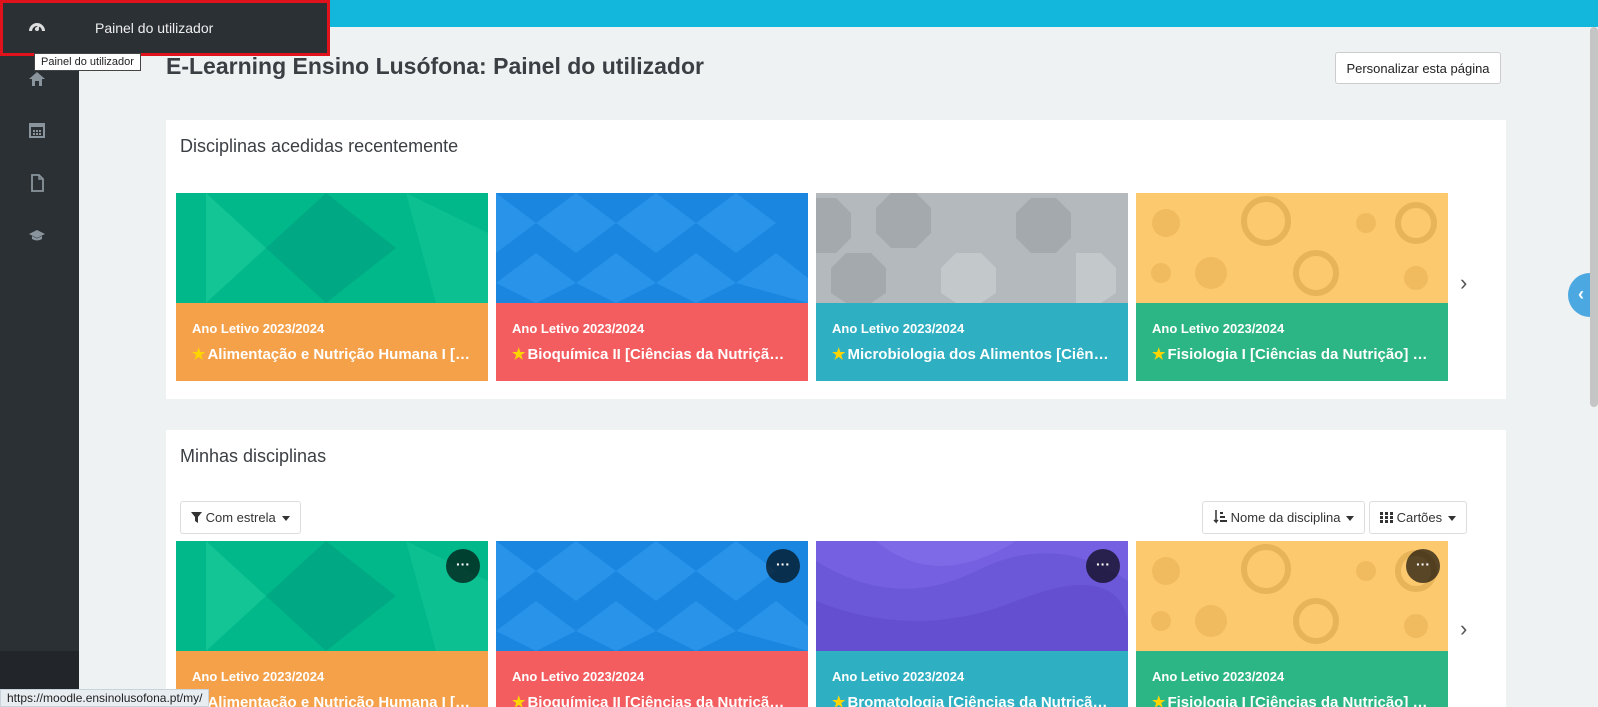  Describe the element at coordinates (1581, 294) in the screenshot. I see `chevron-left-icon: ‹` at that location.